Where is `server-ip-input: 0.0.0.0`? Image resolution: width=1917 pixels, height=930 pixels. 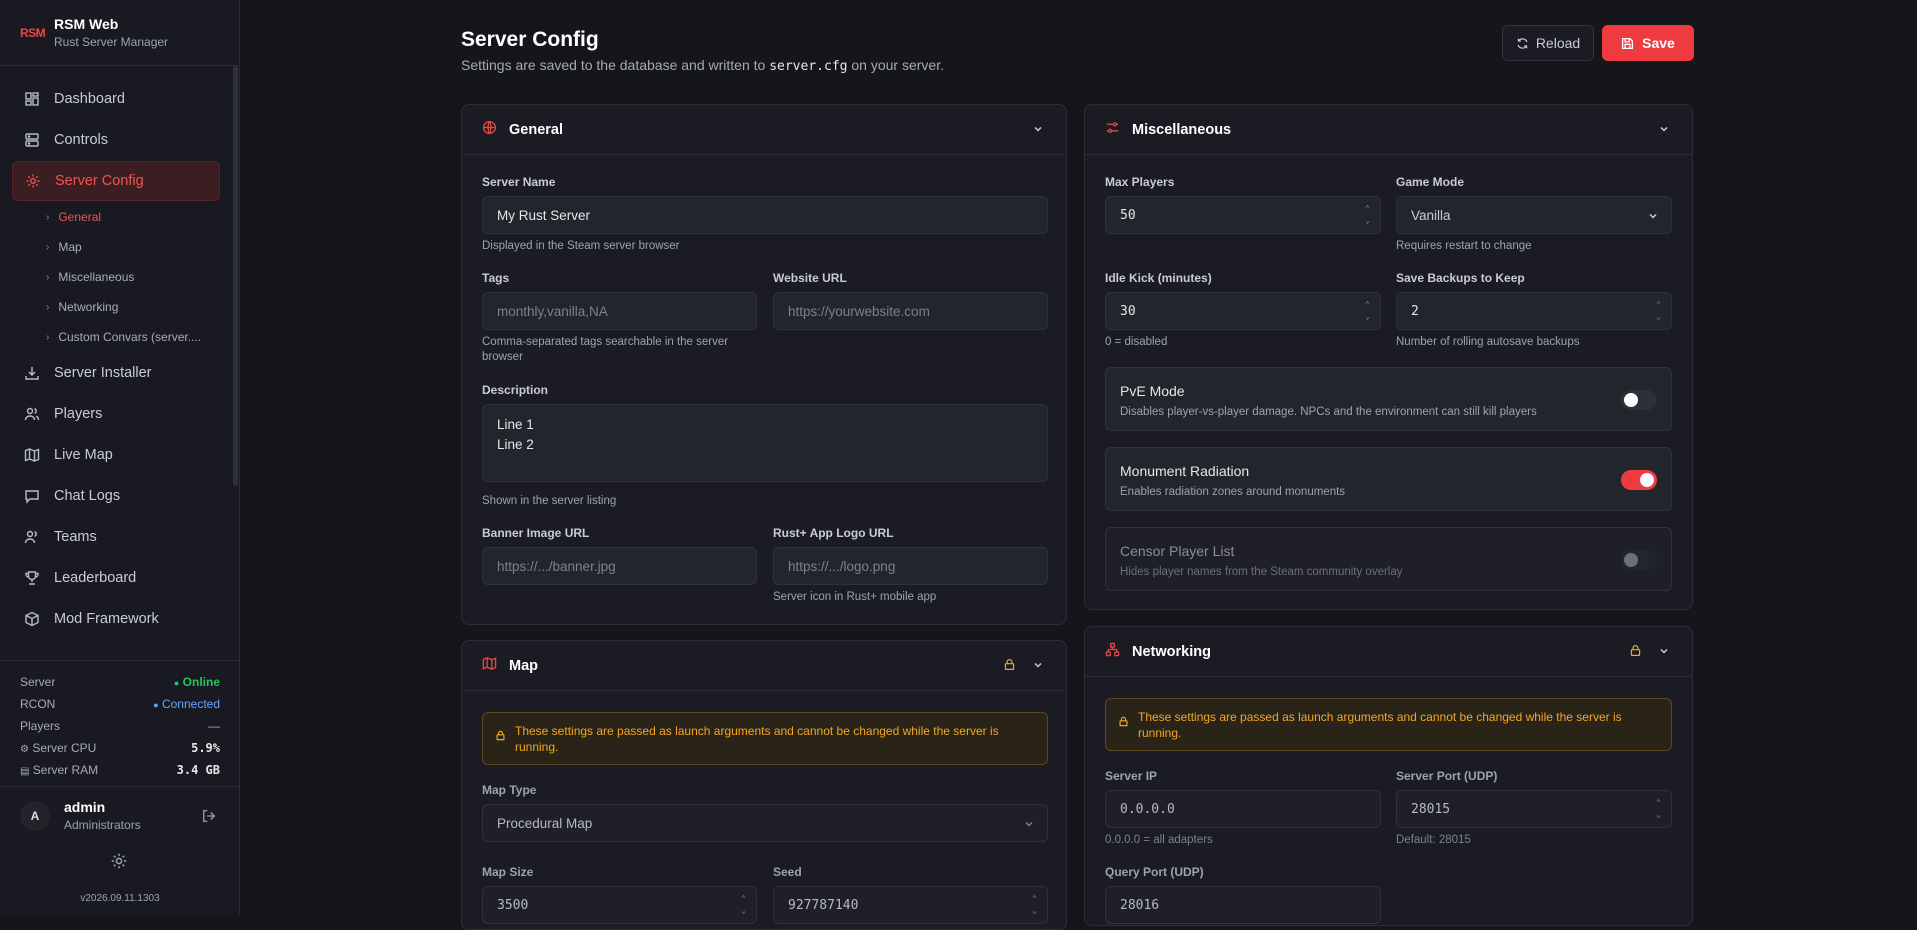
server-ip-input: 0.0.0.0 is located at coordinates (1243, 809).